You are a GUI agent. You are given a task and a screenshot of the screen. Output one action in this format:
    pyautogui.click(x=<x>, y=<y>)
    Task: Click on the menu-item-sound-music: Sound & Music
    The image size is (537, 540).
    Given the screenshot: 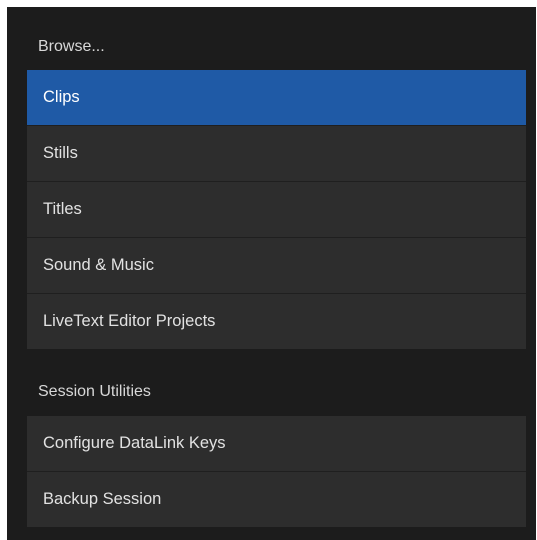 What is the action you would take?
    pyautogui.click(x=276, y=265)
    